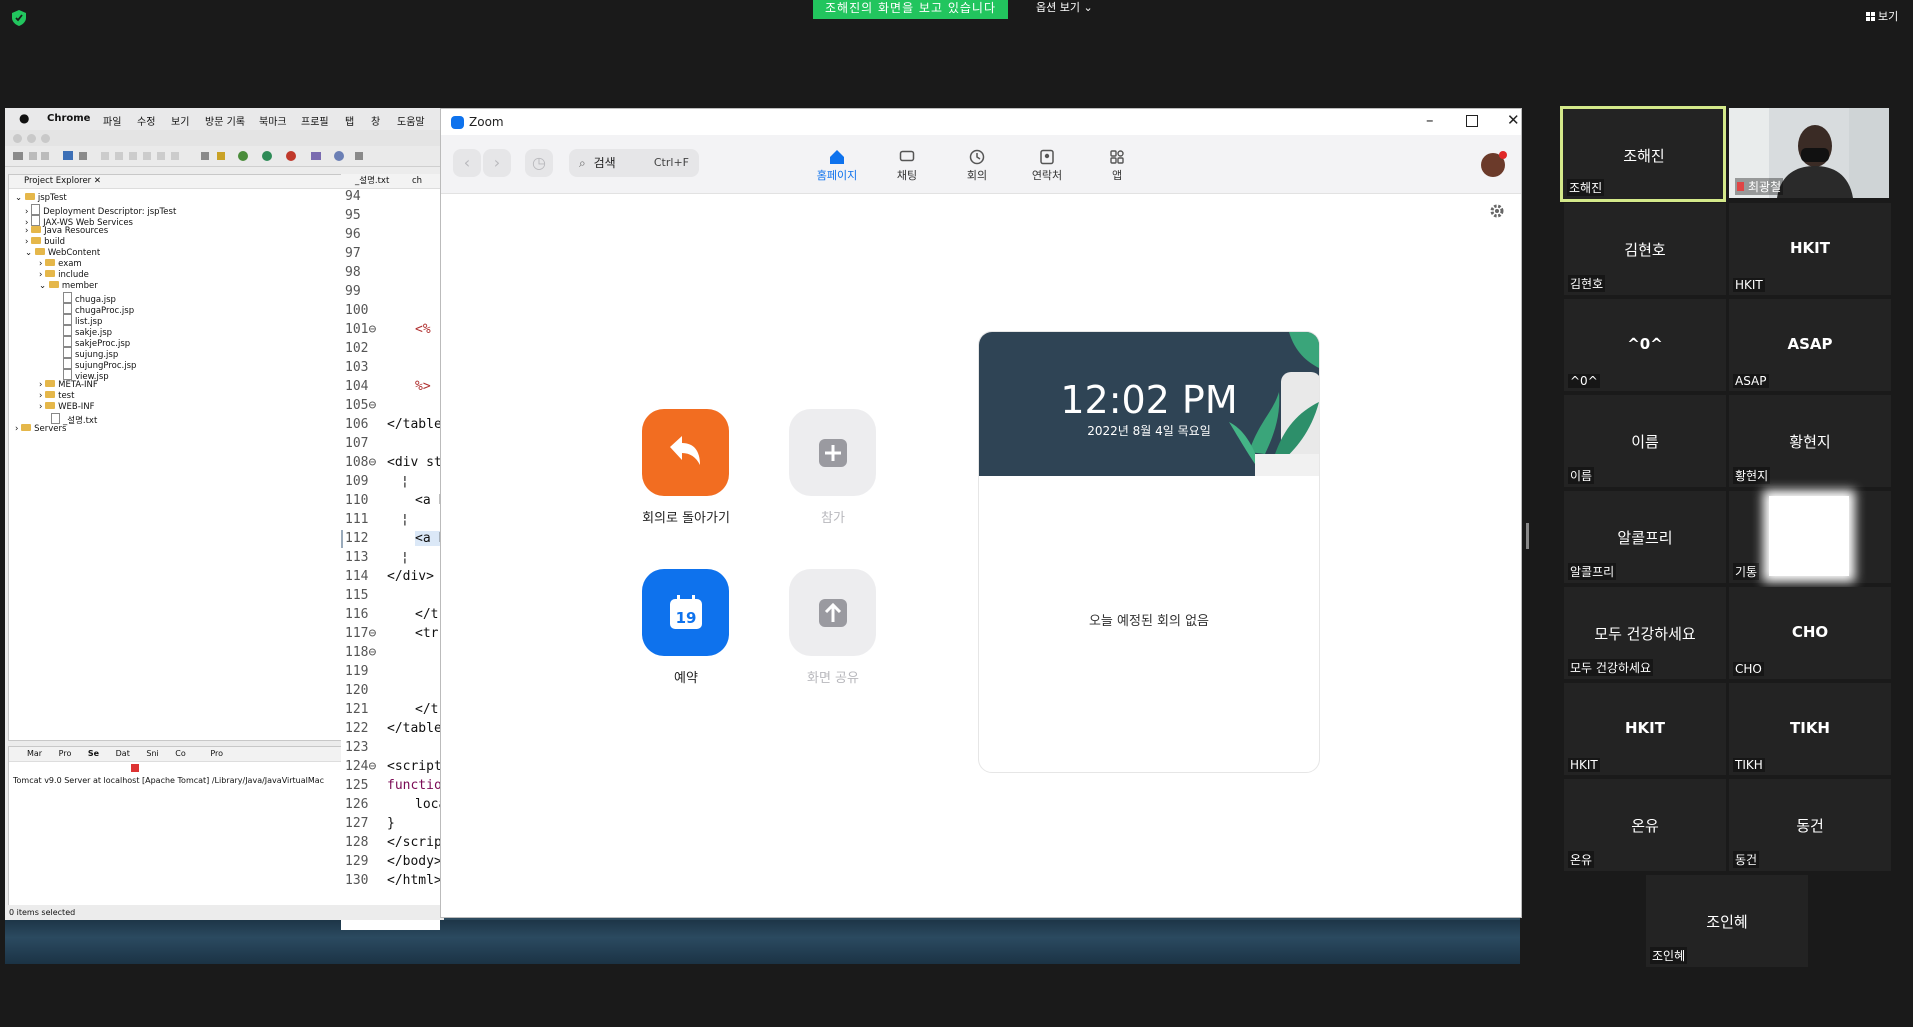  Describe the element at coordinates (832, 612) in the screenshot. I see `share-screen-button` at that location.